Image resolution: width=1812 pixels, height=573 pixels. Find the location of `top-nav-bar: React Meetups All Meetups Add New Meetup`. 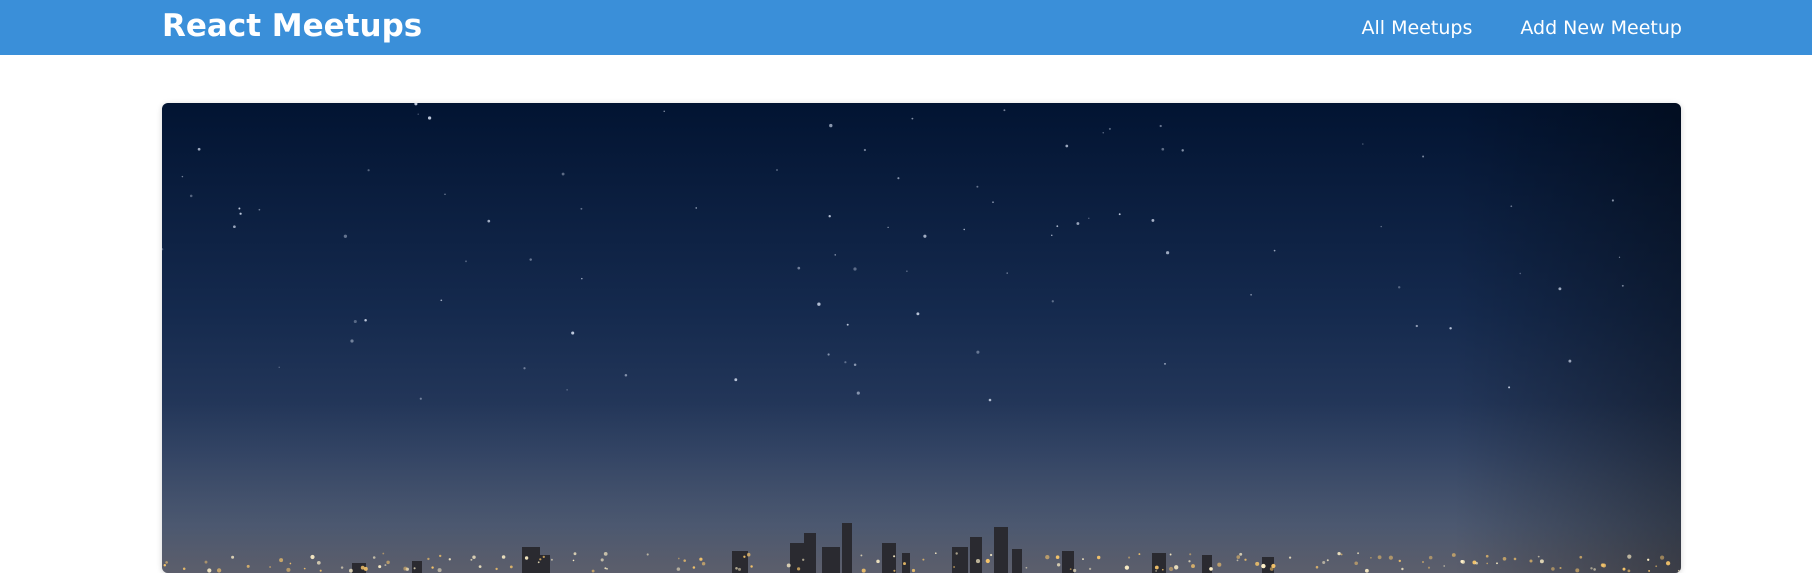

top-nav-bar: React Meetups All Meetups Add New Meetup is located at coordinates (906, 27).